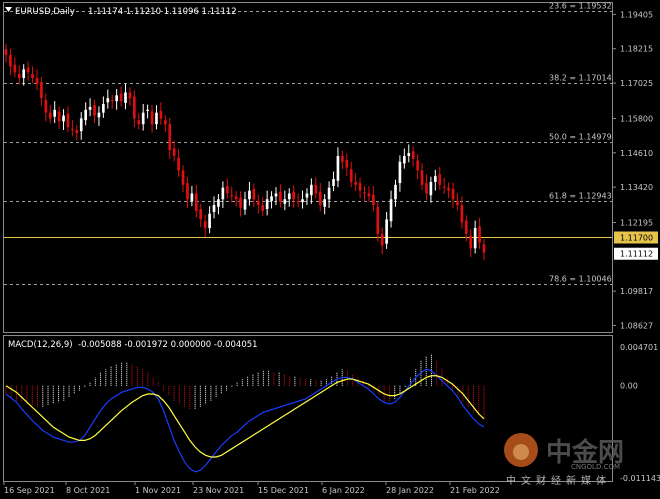  What do you see at coordinates (580, 279) in the screenshot?
I see `fib-level-label: 78.6 = 1.10046` at bounding box center [580, 279].